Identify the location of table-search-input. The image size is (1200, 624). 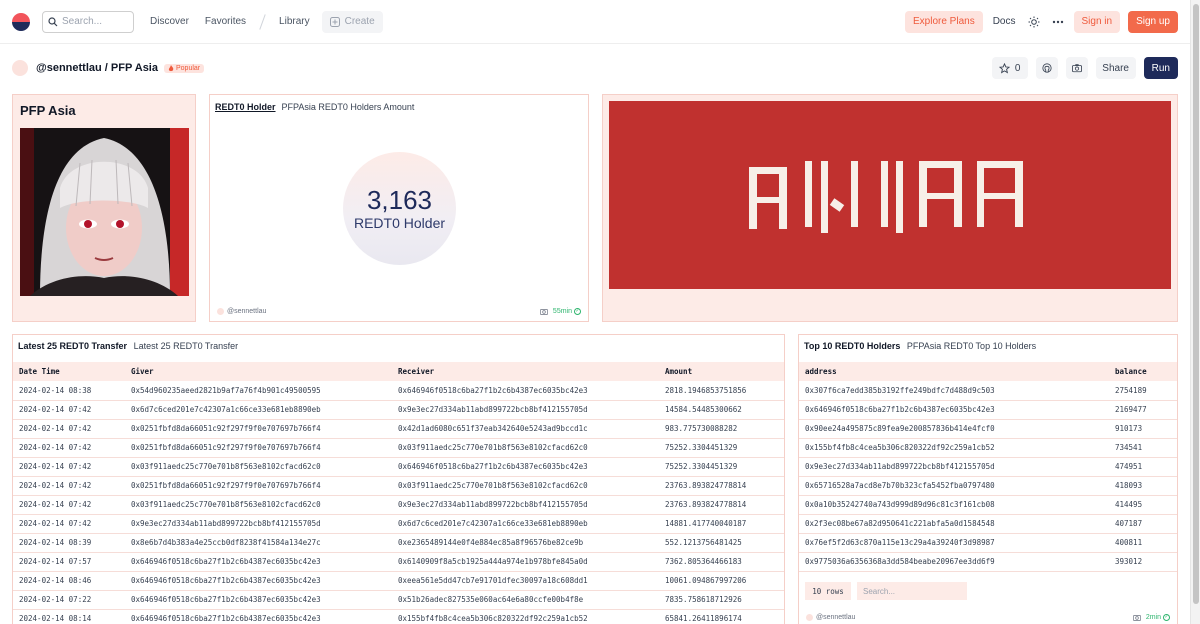
(913, 591).